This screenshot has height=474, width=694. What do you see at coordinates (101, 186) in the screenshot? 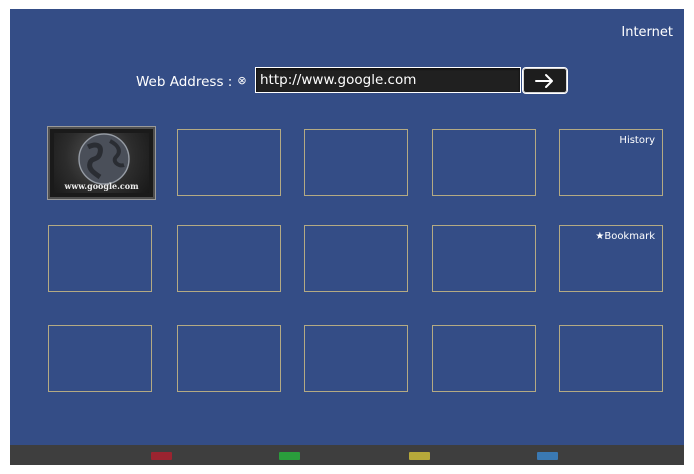
I see `thumbnail-caption: www.google.com` at bounding box center [101, 186].